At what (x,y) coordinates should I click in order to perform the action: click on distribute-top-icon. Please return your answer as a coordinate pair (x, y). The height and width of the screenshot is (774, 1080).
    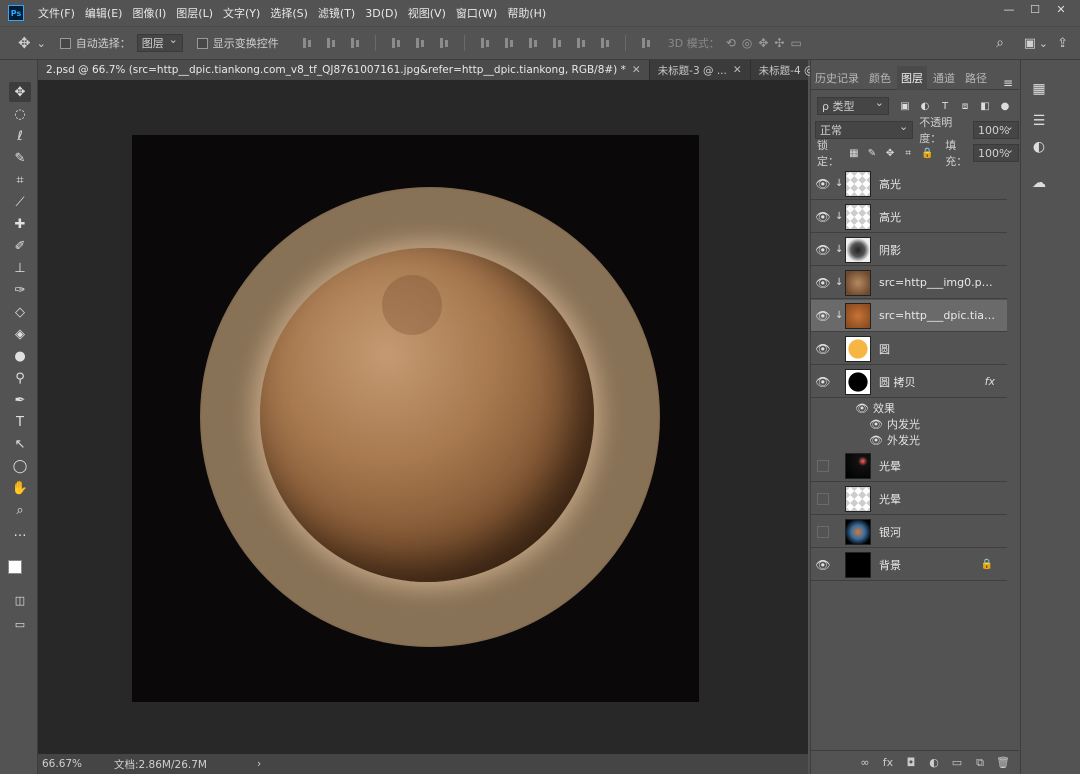
    Looking at the image, I should click on (485, 43).